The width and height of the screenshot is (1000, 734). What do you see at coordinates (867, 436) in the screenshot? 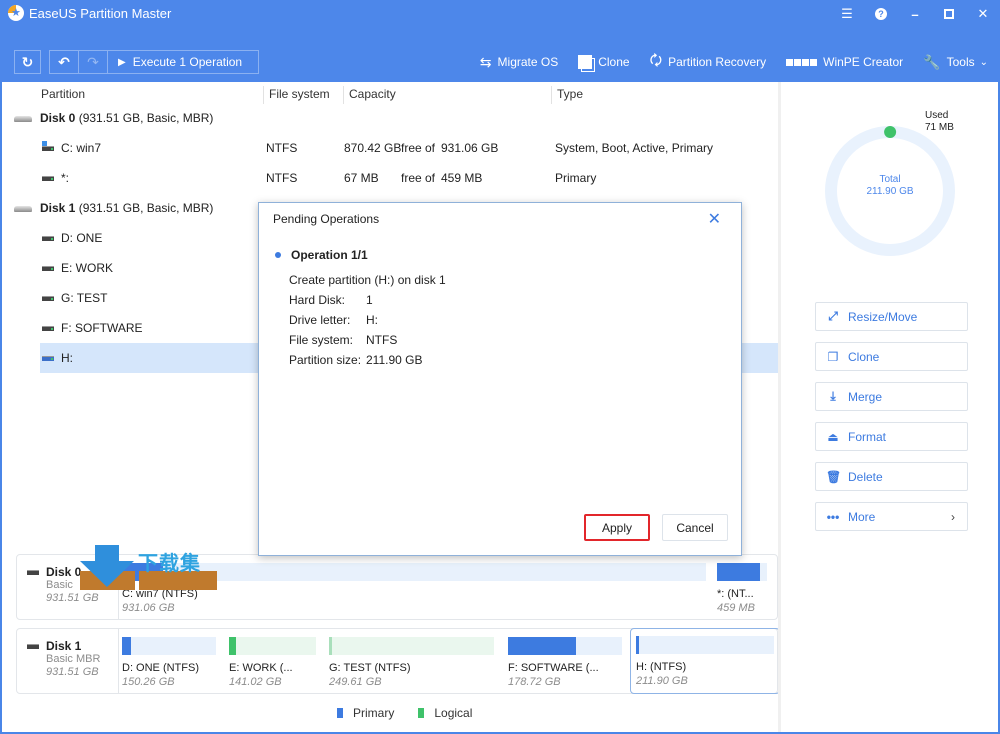
I see `action-label: Format` at bounding box center [867, 436].